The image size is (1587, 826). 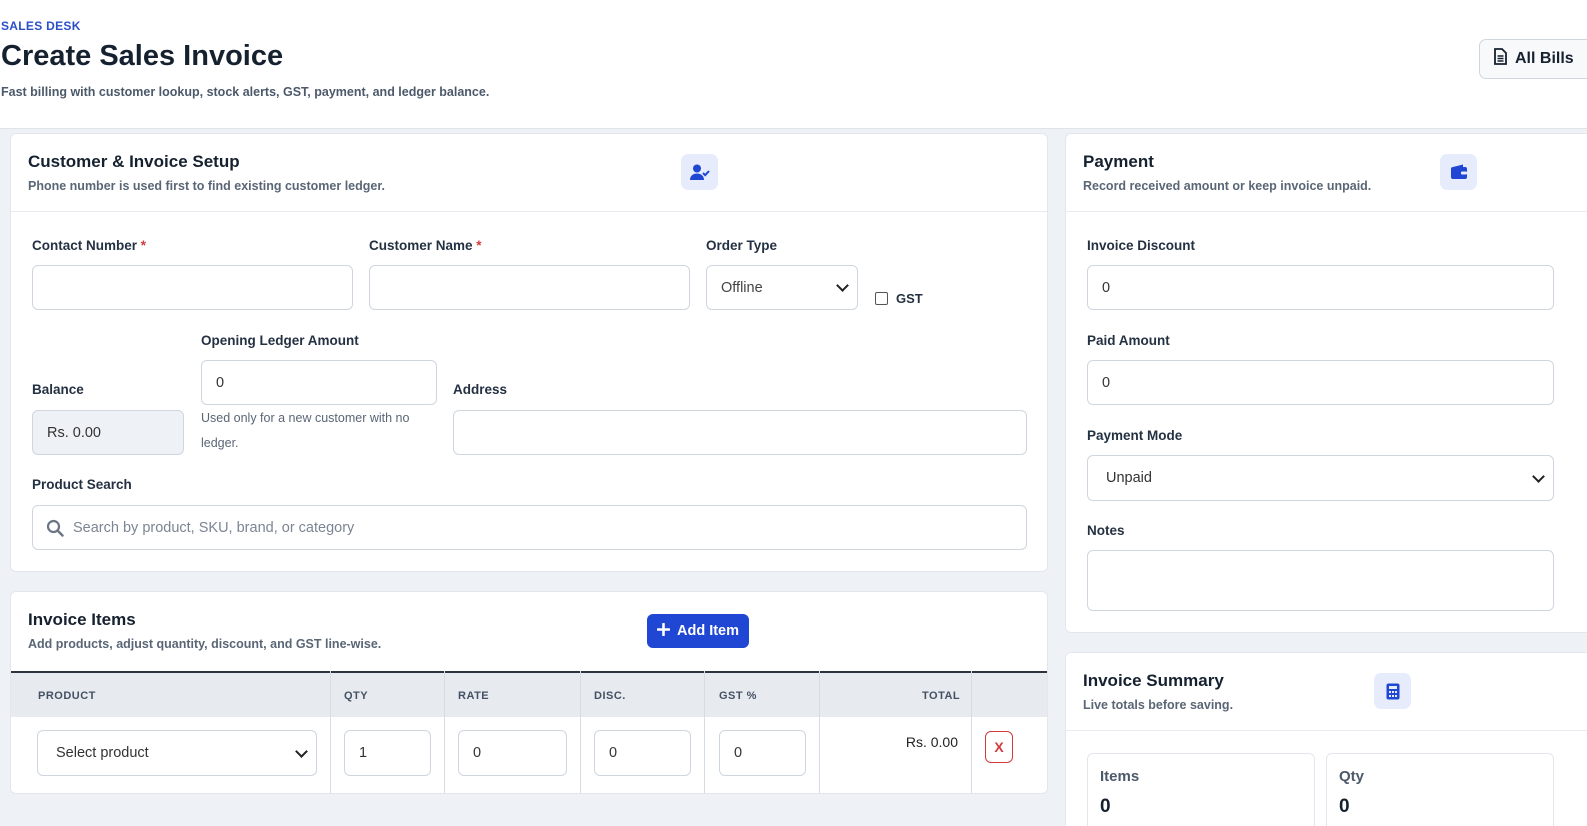 I want to click on column-header-total: TOTAL, so click(x=941, y=696).